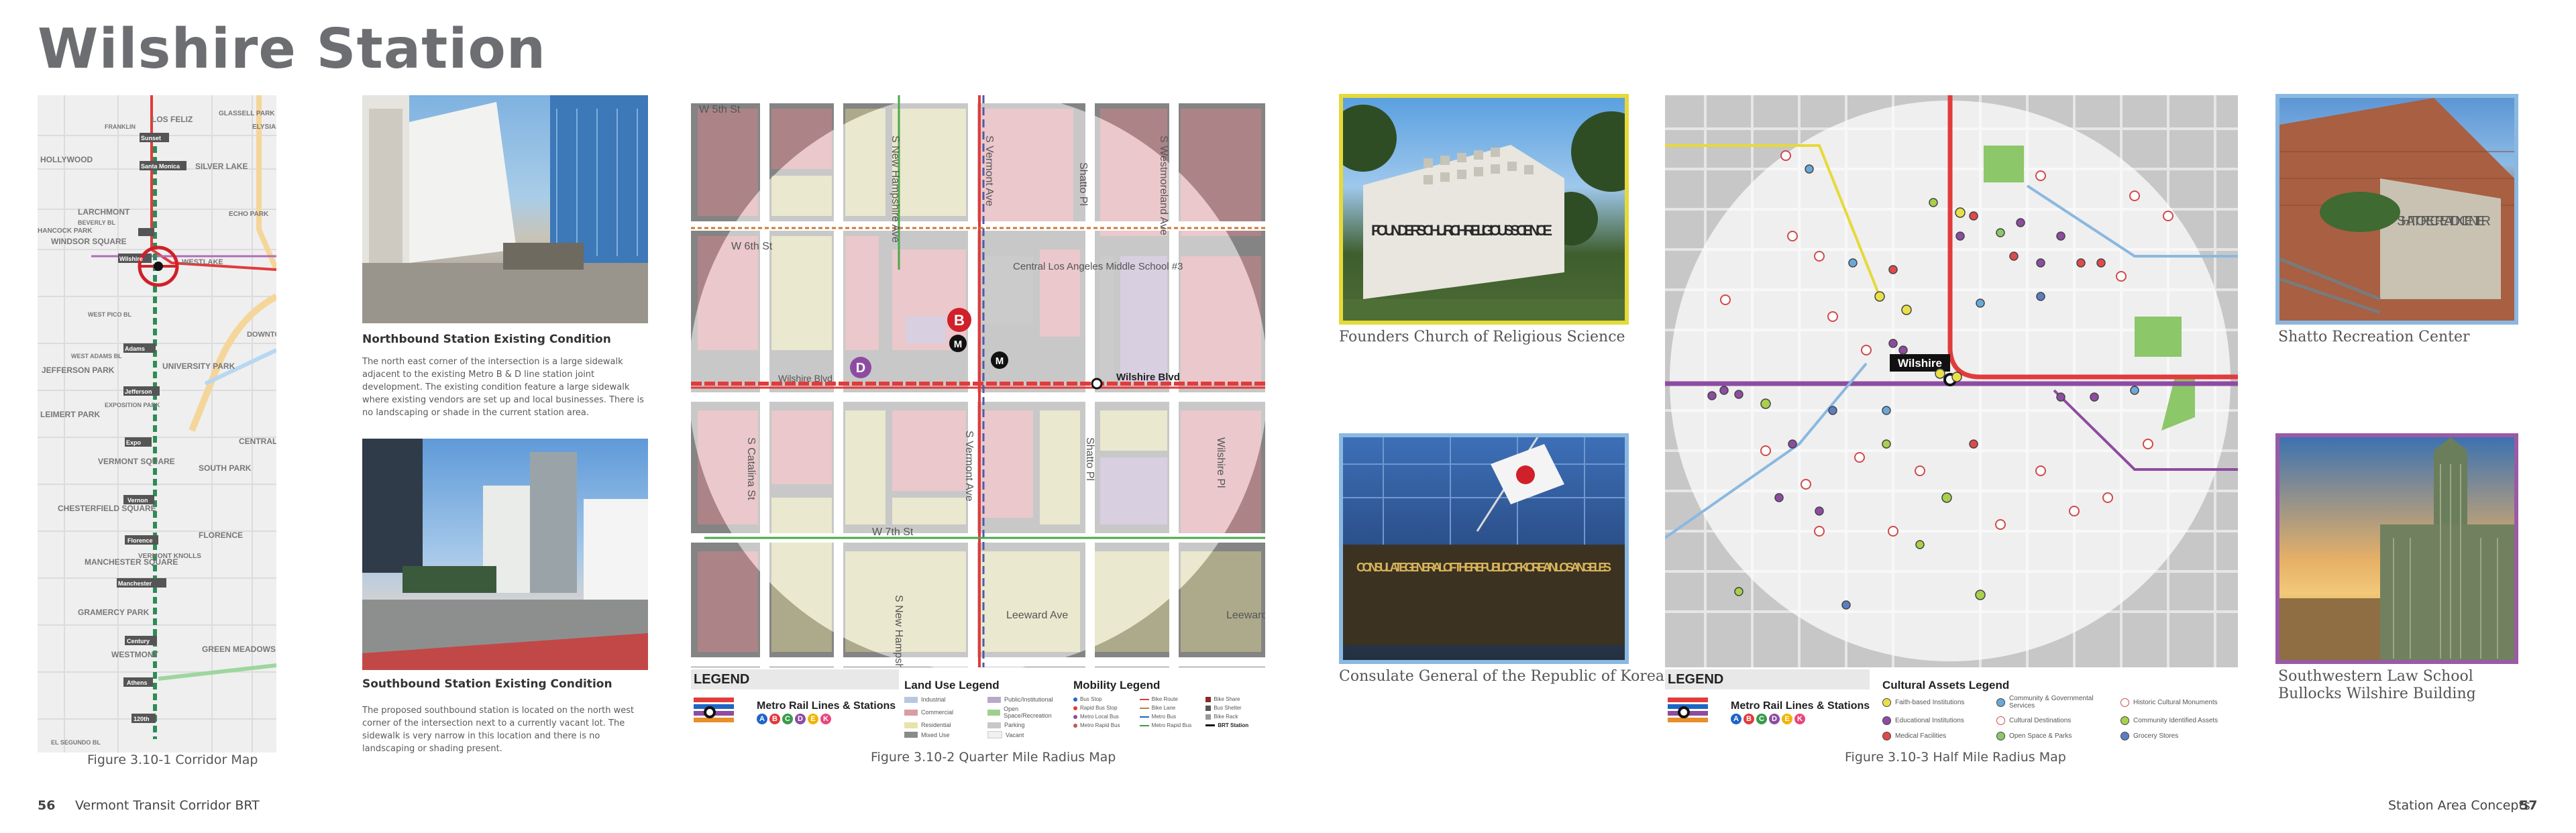  What do you see at coordinates (138, 641) in the screenshot?
I see `map-label: Century` at bounding box center [138, 641].